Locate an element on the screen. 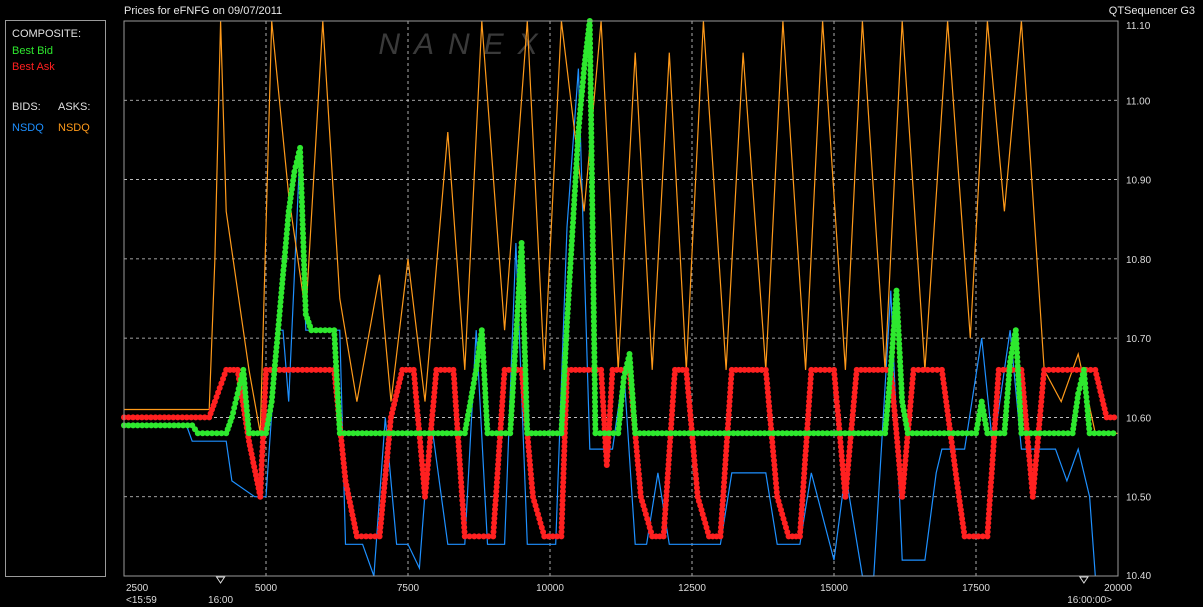 The image size is (1203, 607). y-tick-label: 10.50 is located at coordinates (1138, 498).